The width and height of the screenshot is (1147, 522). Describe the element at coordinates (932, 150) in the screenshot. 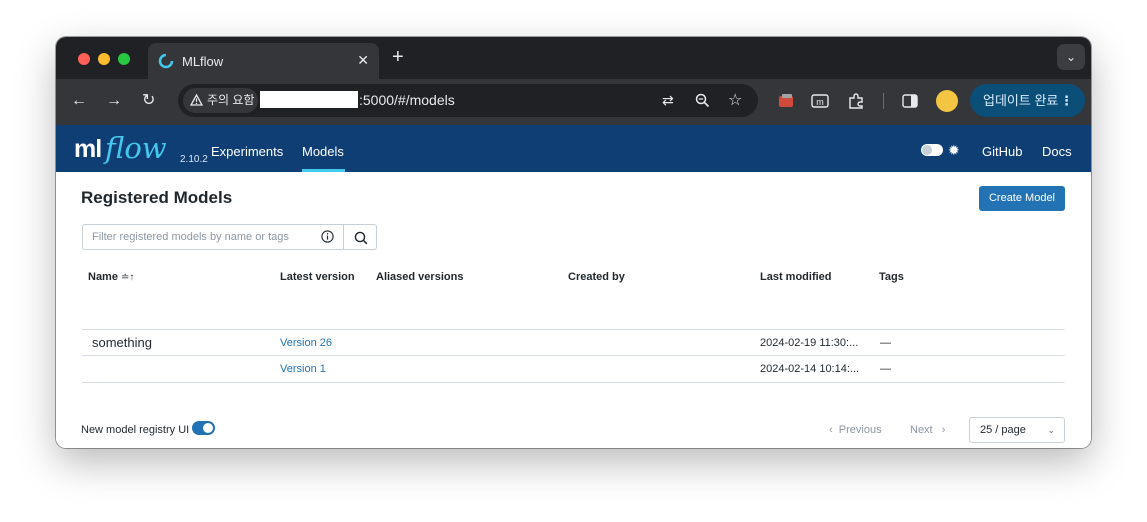

I see `theme-toggle` at that location.